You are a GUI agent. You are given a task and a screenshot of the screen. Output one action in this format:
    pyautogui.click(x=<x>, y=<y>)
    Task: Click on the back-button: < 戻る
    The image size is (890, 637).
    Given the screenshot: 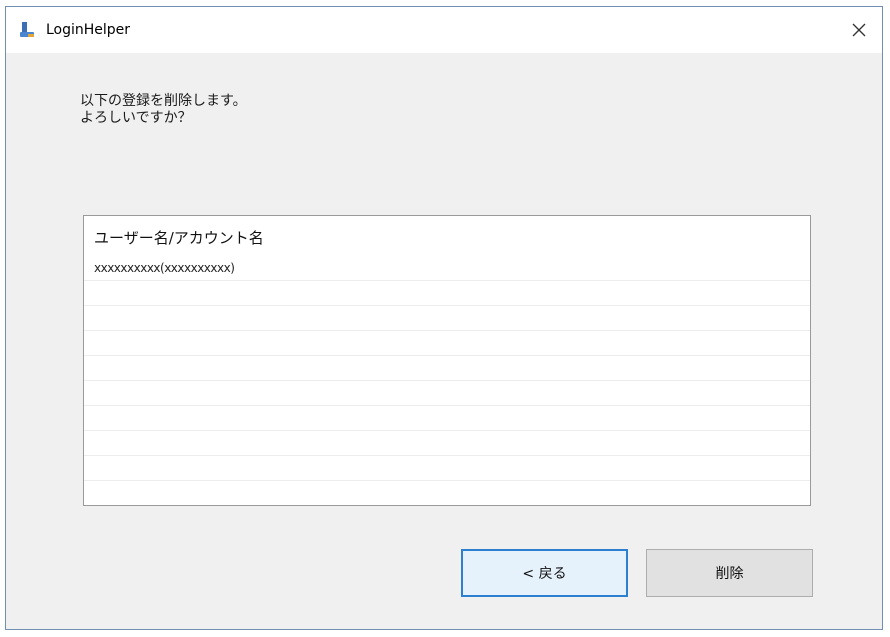 What is the action you would take?
    pyautogui.click(x=544, y=573)
    